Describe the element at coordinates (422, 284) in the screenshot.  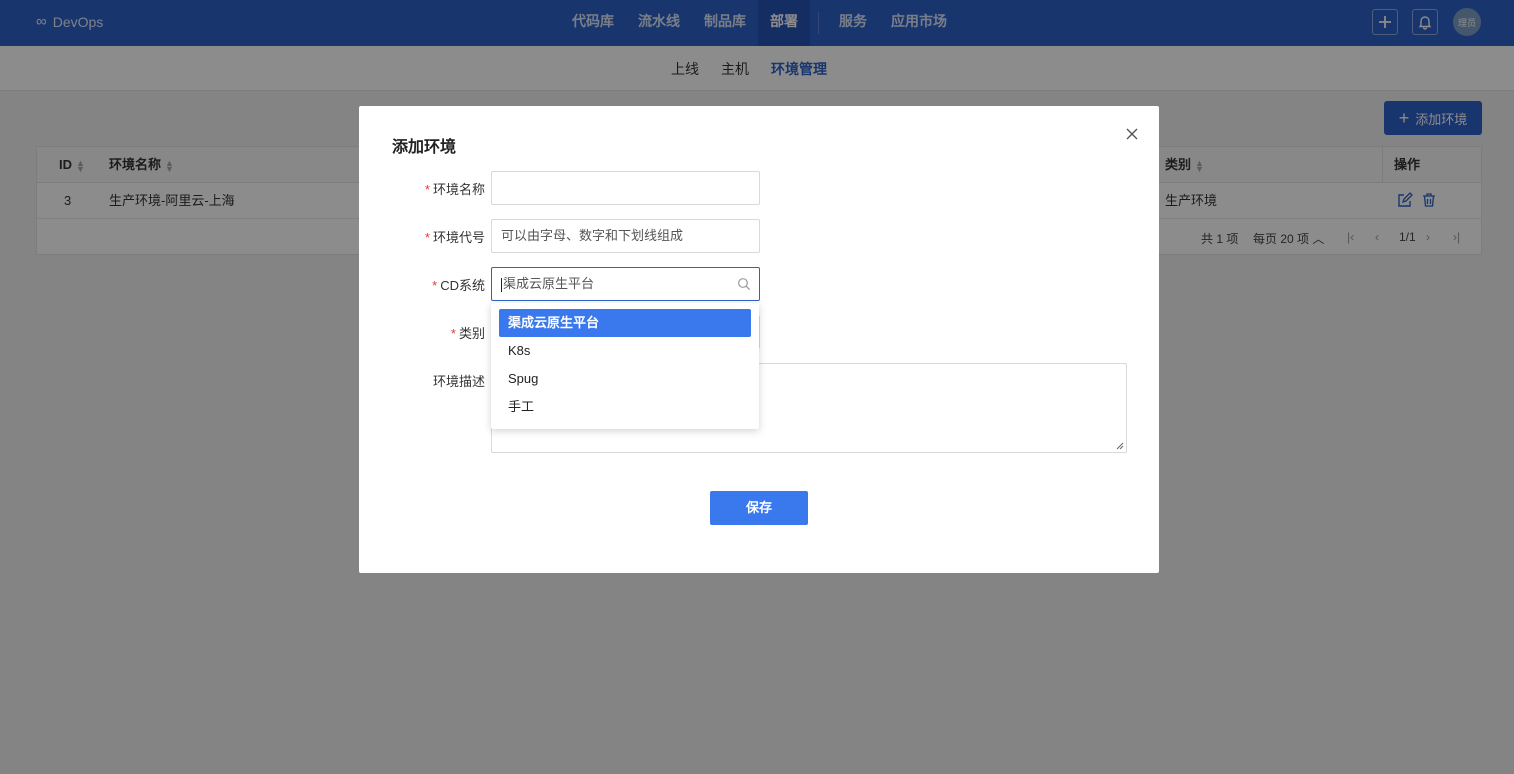
I see `cd-system-label: * CD系统` at that location.